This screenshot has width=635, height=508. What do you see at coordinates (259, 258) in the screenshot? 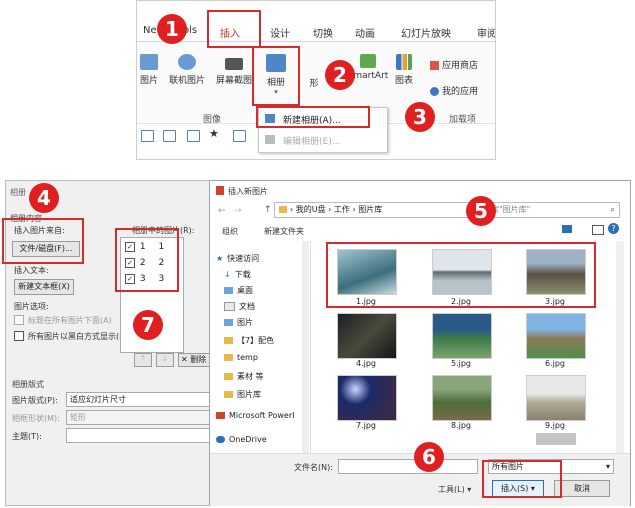
I see `nav-item-quick-access: ★ 快速访问` at bounding box center [259, 258].